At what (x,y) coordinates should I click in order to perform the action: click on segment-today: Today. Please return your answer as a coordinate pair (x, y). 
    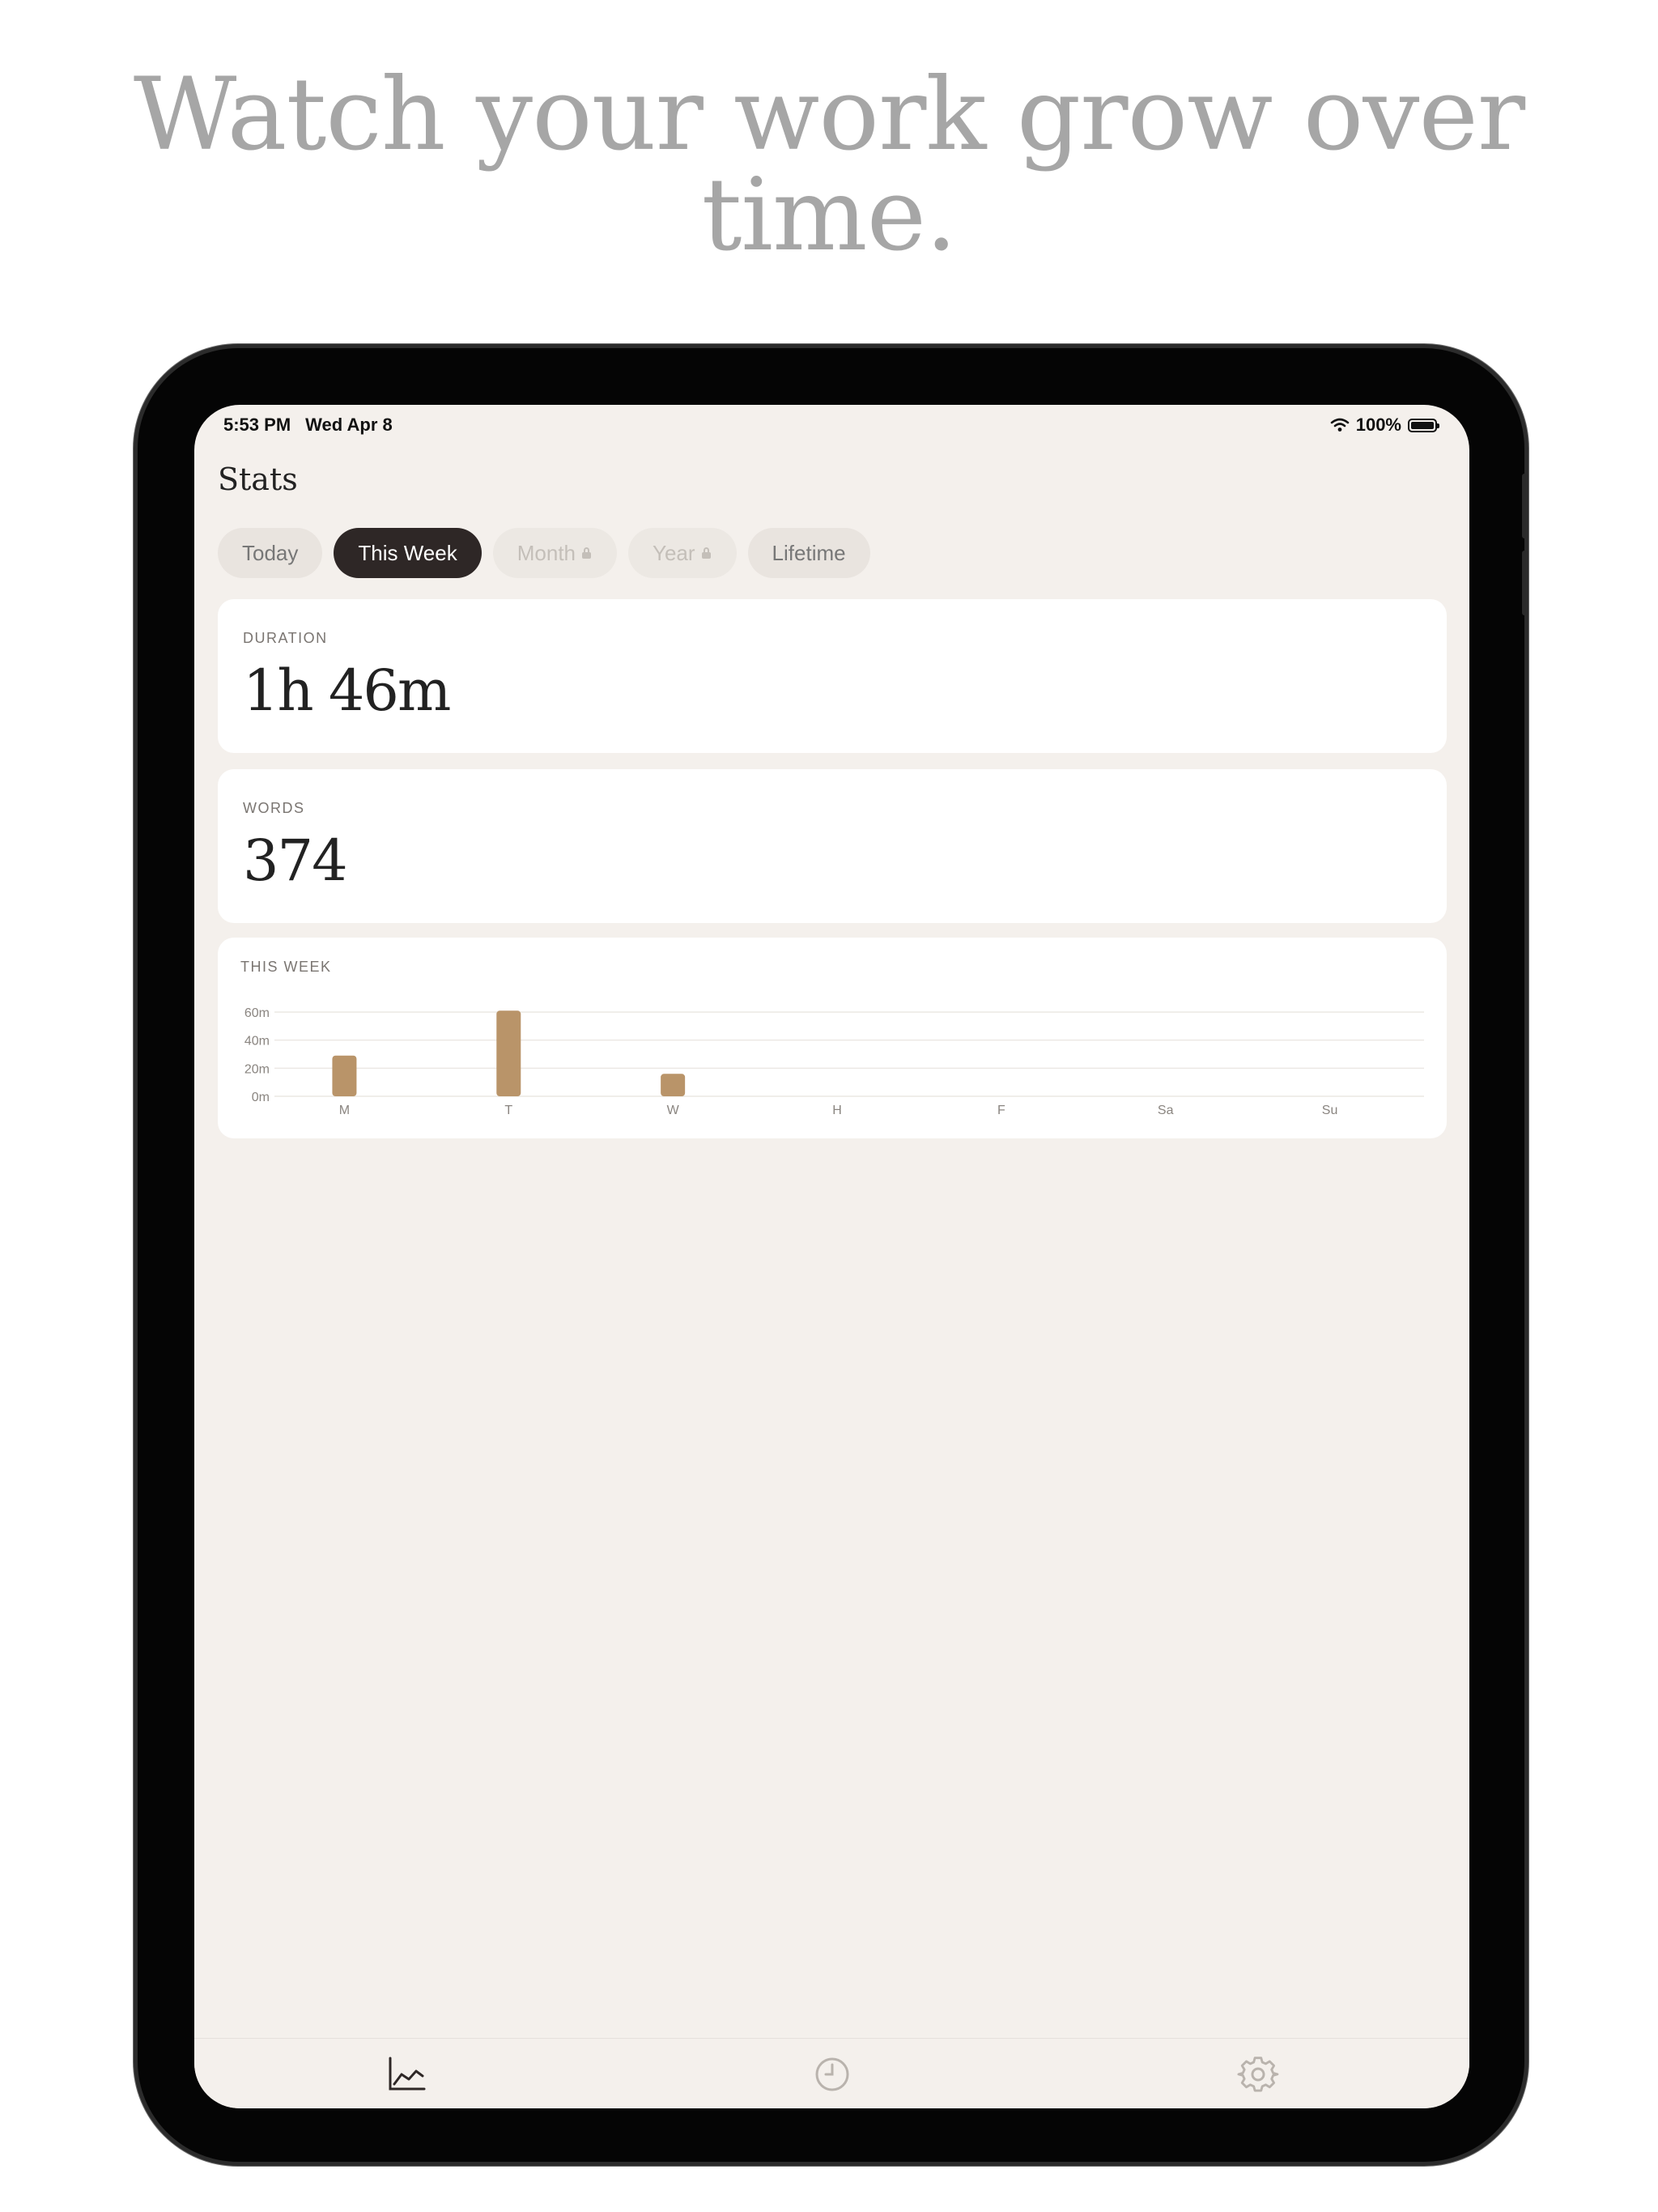
    Looking at the image, I should click on (270, 553).